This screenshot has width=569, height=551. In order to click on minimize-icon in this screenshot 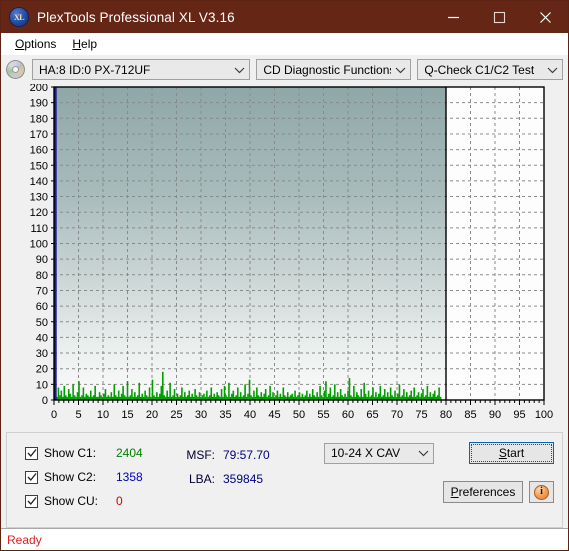, I will do `click(453, 17)`.